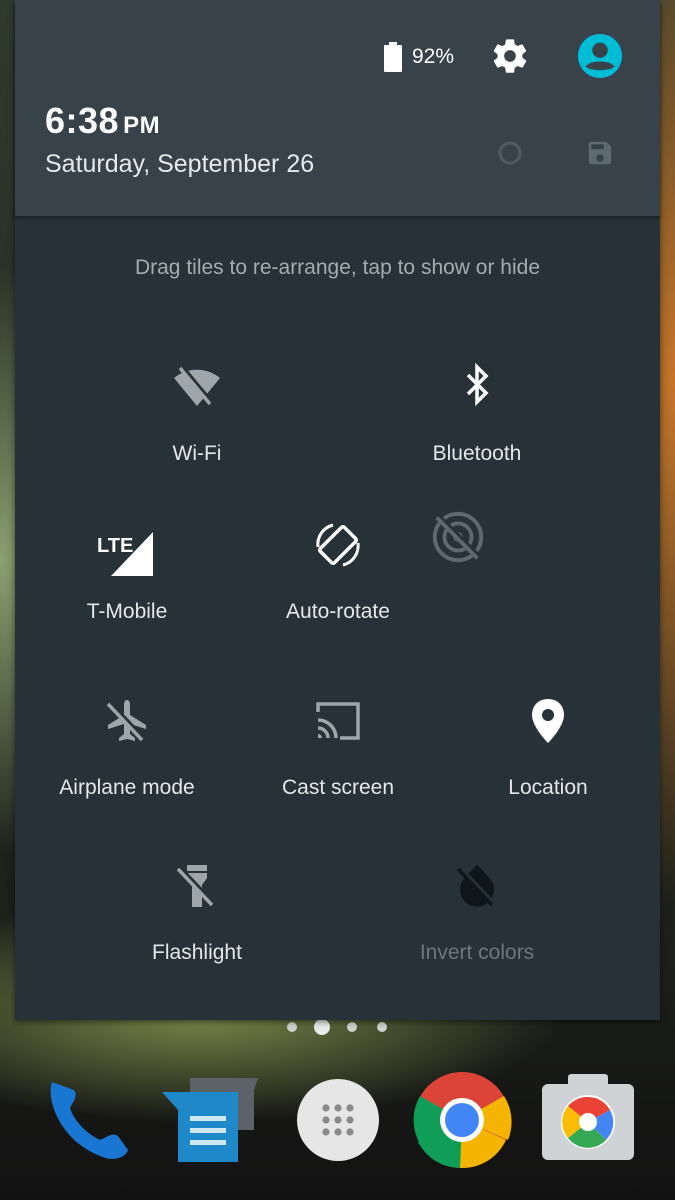  I want to click on tile-airplane-mode: Airplane mode, so click(127, 766).